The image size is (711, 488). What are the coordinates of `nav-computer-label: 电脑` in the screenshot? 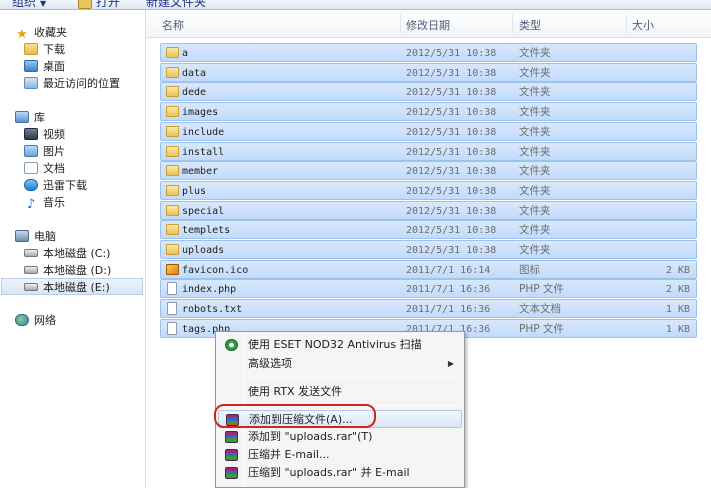 It's located at (45, 236).